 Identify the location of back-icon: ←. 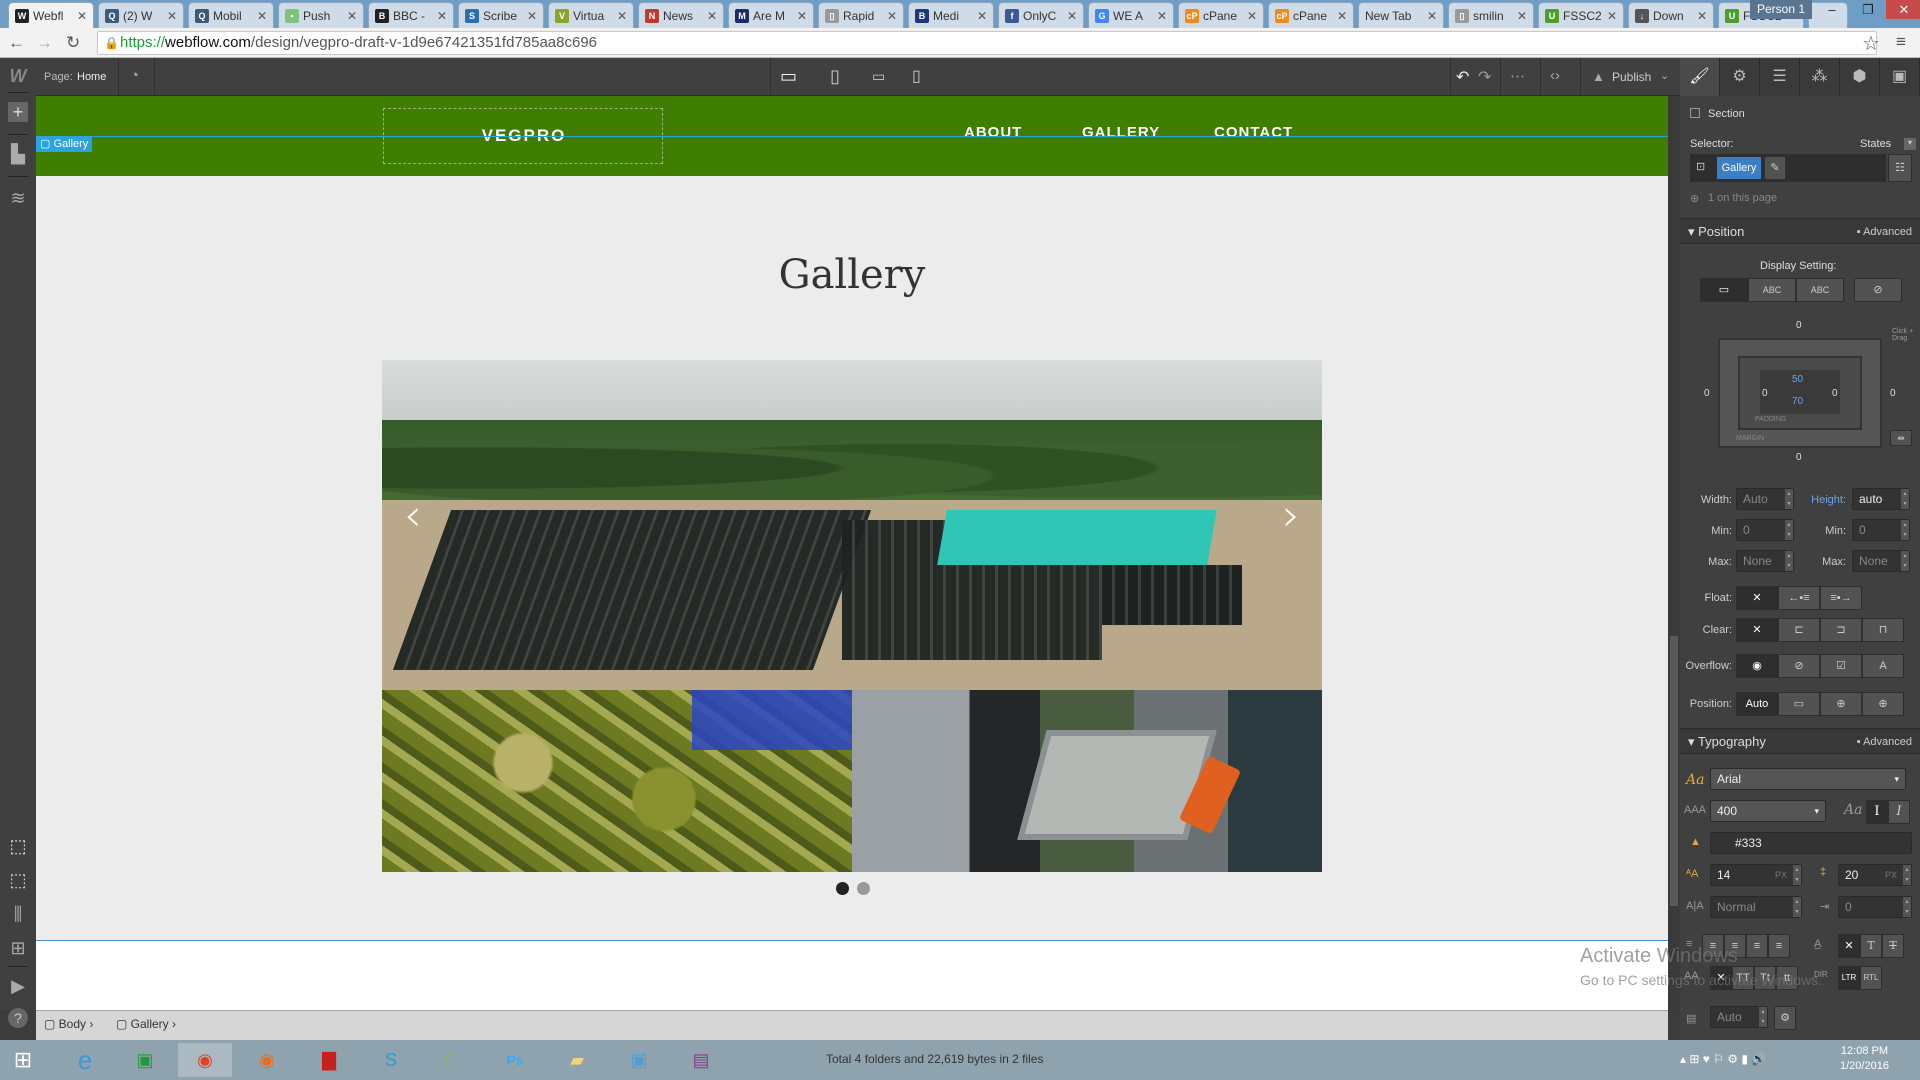
(16, 43).